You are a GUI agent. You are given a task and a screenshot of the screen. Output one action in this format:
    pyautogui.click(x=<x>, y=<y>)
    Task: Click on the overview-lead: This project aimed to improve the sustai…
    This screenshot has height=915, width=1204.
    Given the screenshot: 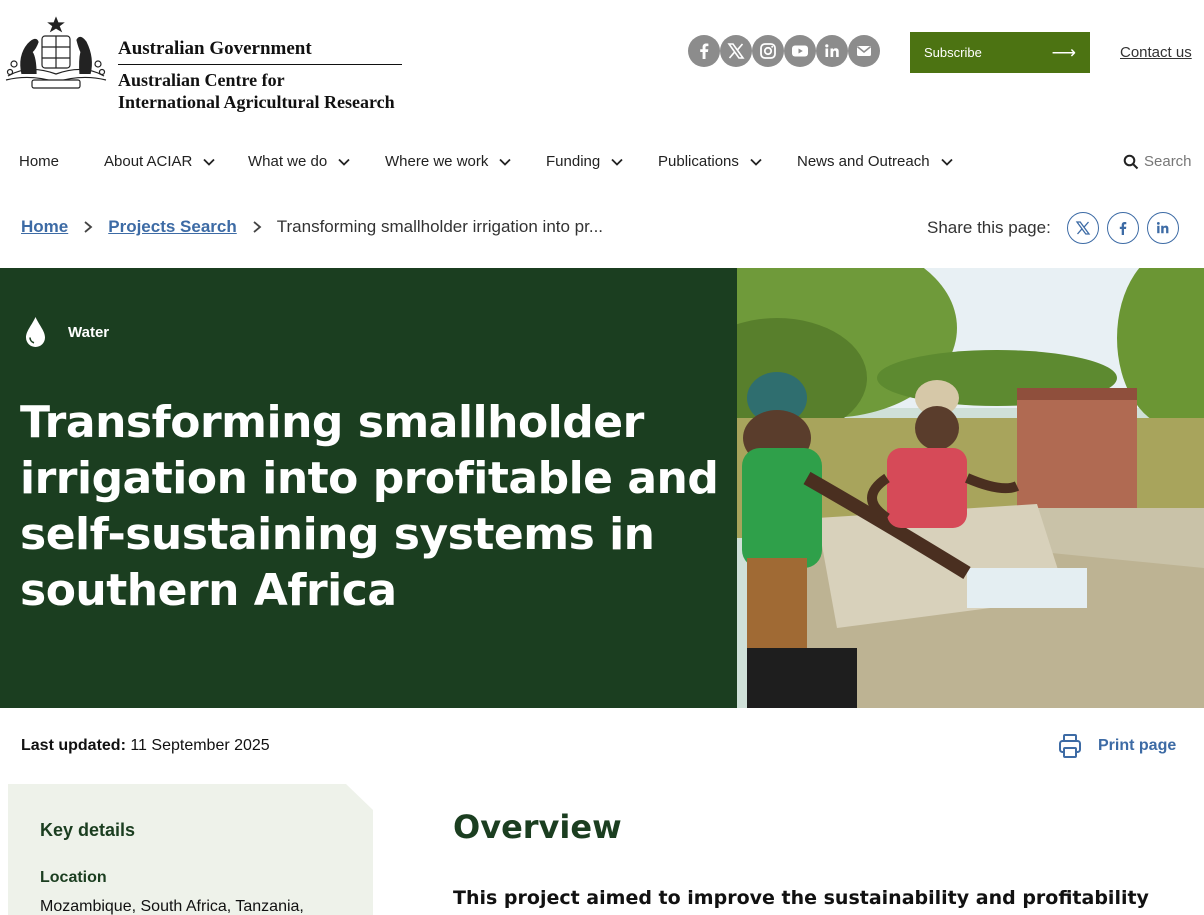 What is the action you would take?
    pyautogui.click(x=801, y=898)
    